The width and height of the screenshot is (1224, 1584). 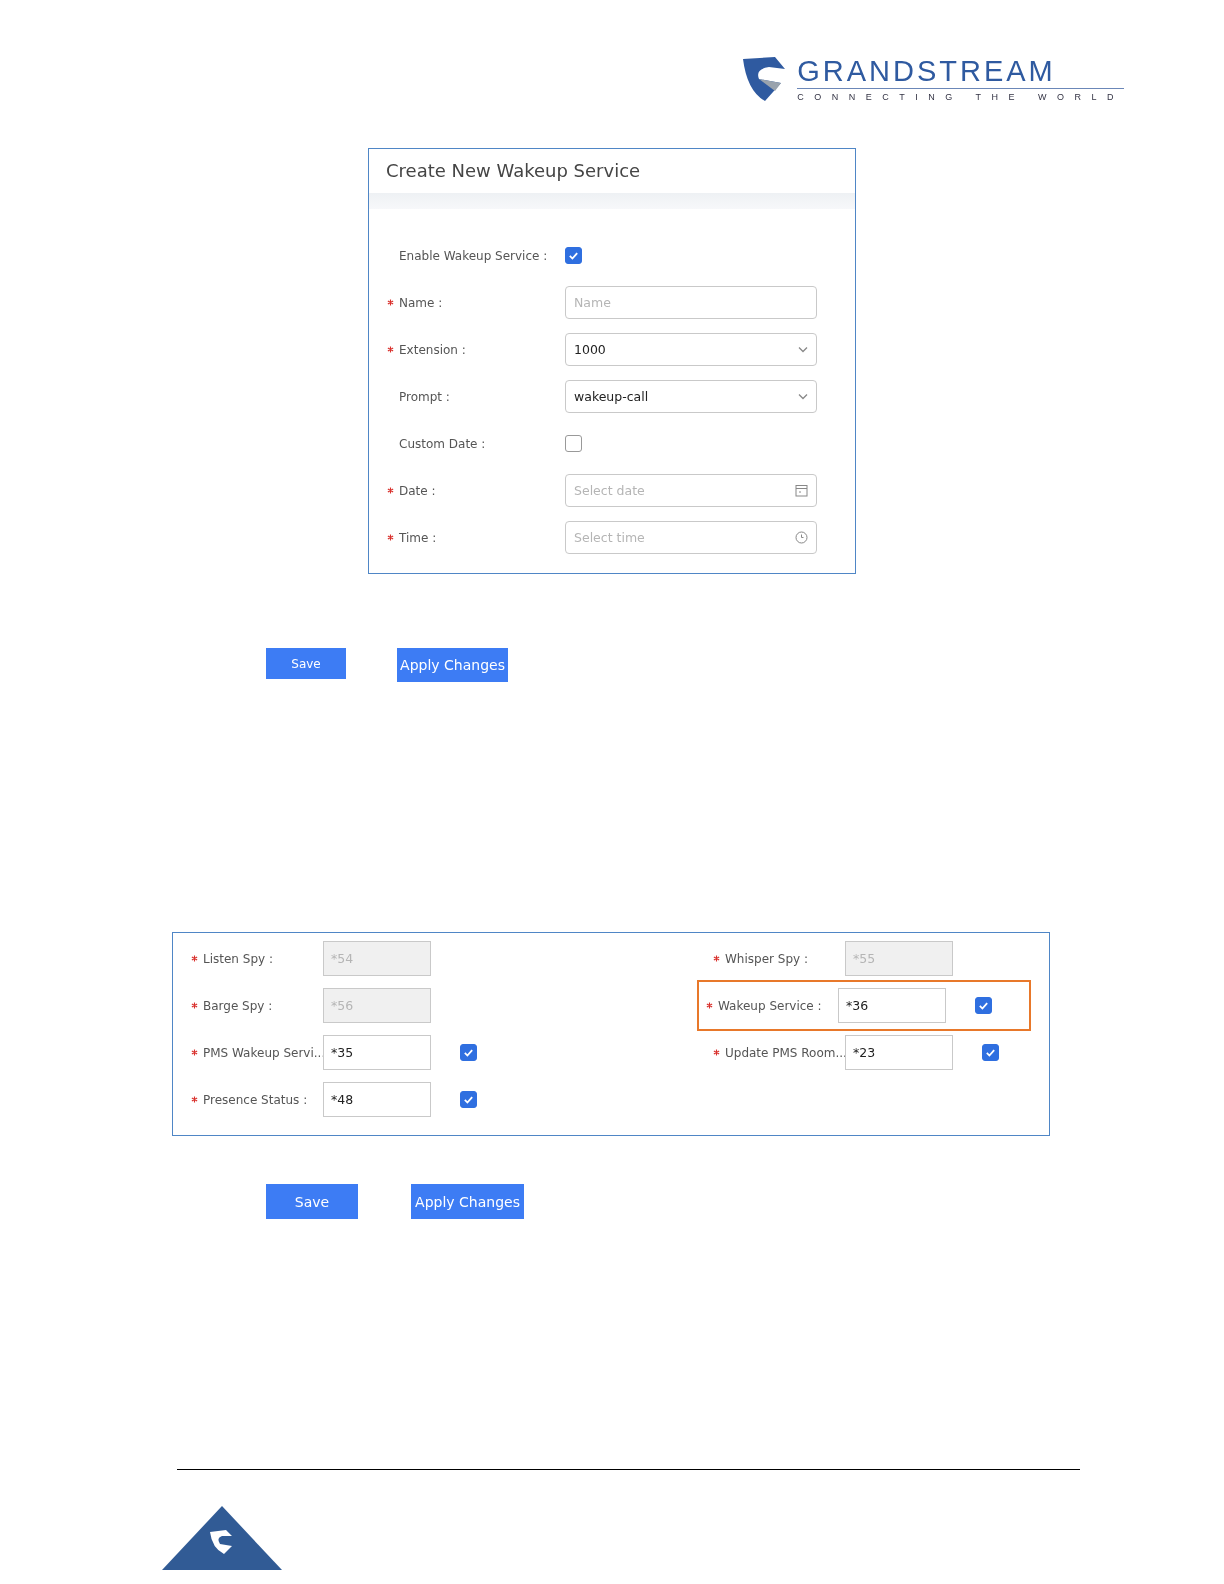 I want to click on input-field: Select time, so click(x=691, y=537).